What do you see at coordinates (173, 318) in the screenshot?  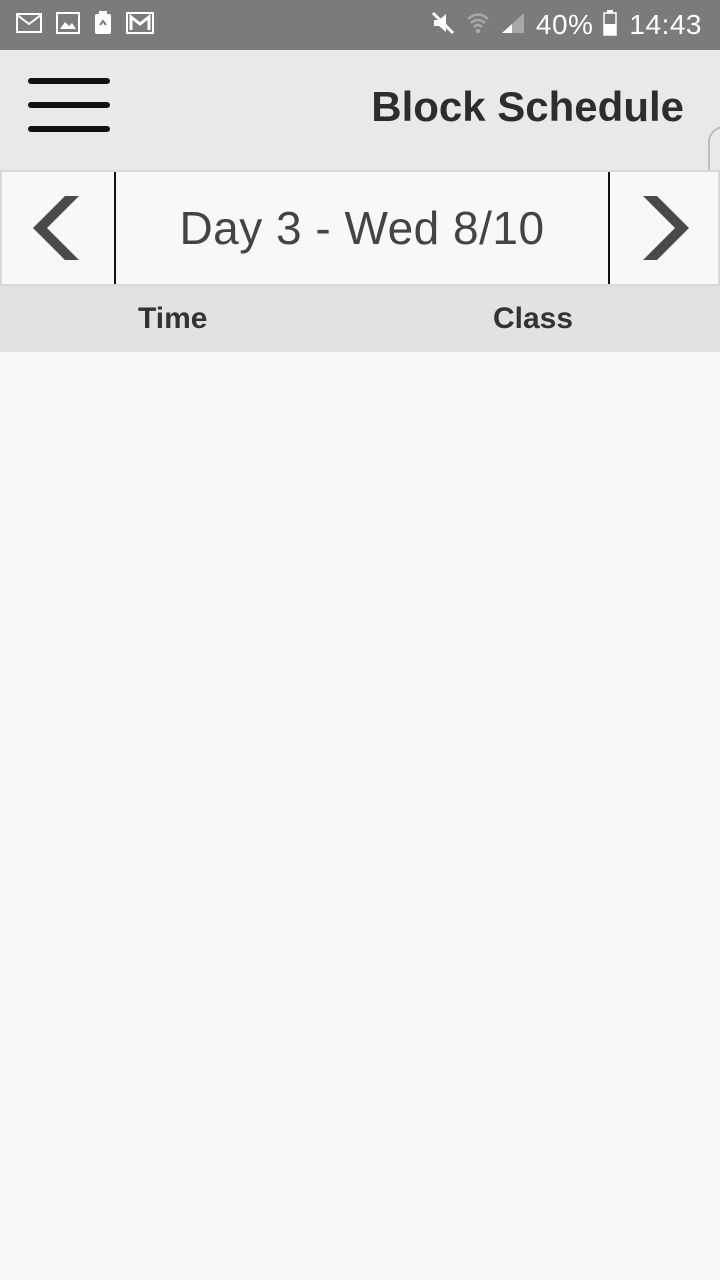 I see `time-column-header: Time` at bounding box center [173, 318].